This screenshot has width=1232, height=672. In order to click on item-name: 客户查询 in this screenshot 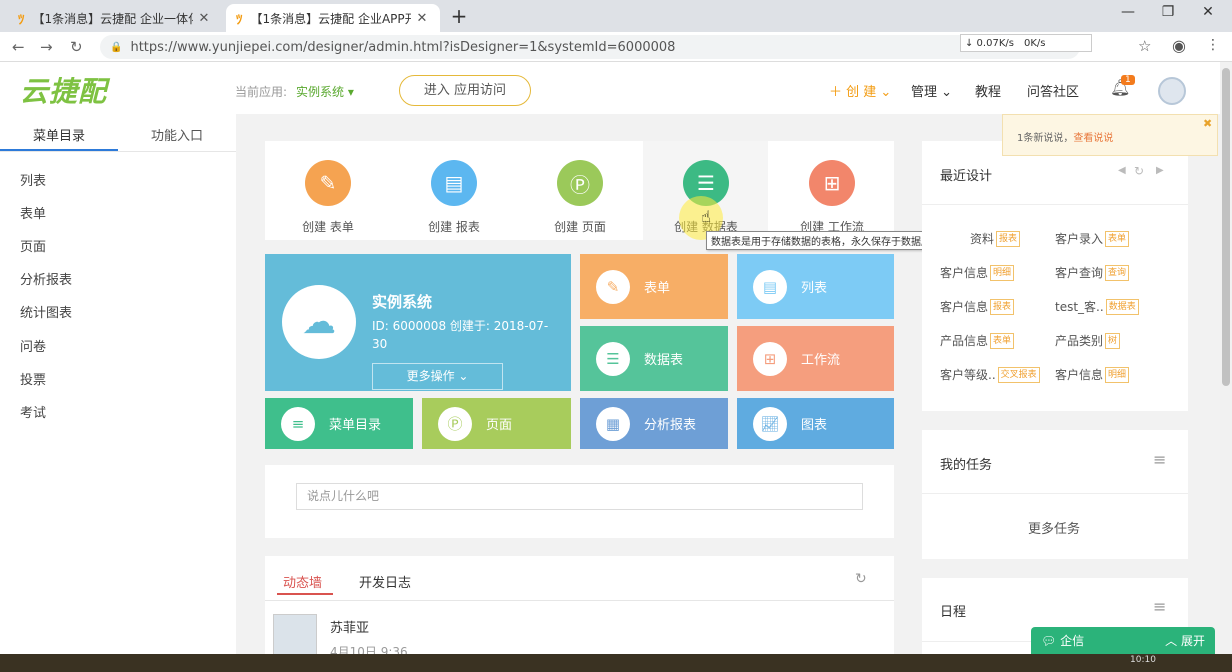, I will do `click(1079, 273)`.